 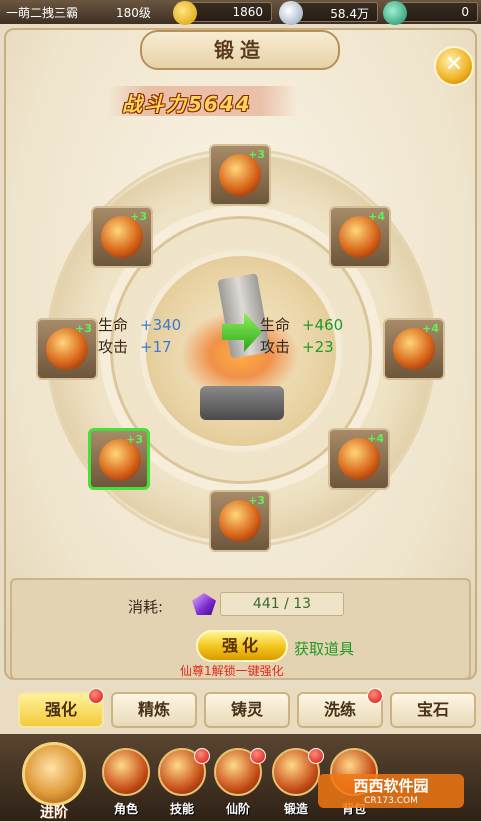 What do you see at coordinates (391, 801) in the screenshot?
I see `watermark-url: CR173.COM` at bounding box center [391, 801].